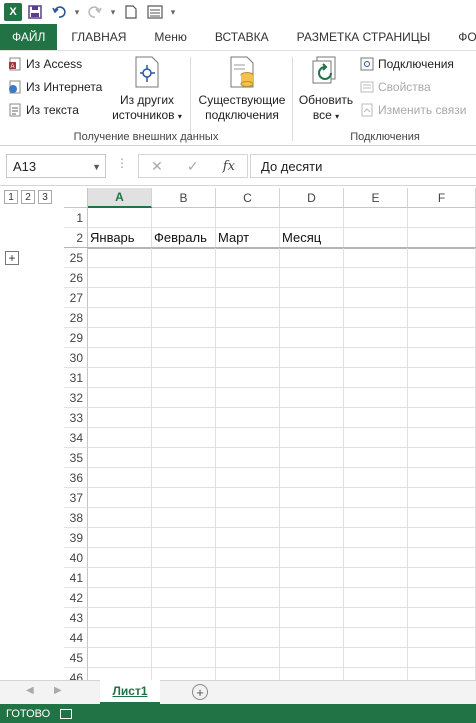 The width and height of the screenshot is (476, 723). I want to click on row-header: 45, so click(76, 658).